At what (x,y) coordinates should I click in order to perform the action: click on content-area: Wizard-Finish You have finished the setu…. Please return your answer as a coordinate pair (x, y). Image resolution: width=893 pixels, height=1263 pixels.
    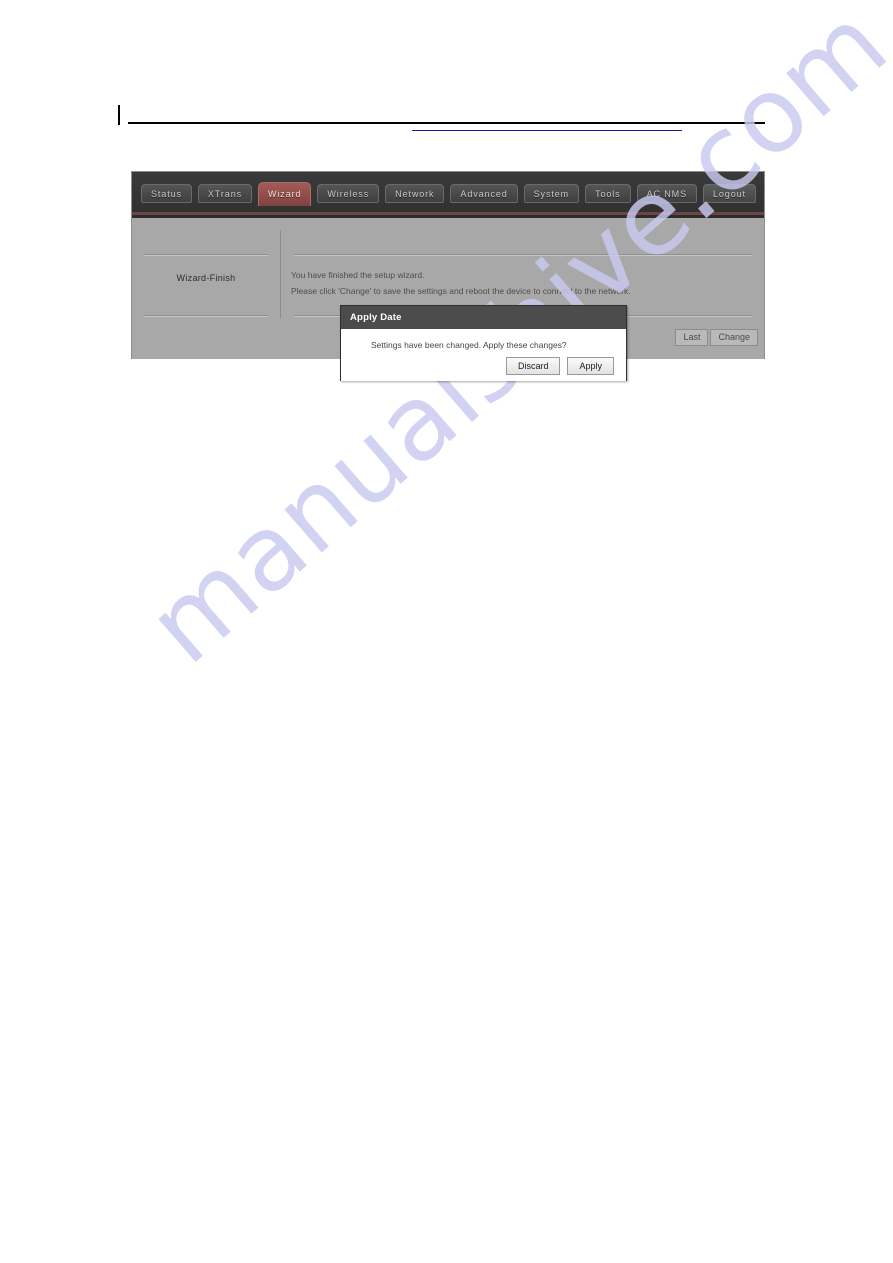
    Looking at the image, I should click on (448, 299).